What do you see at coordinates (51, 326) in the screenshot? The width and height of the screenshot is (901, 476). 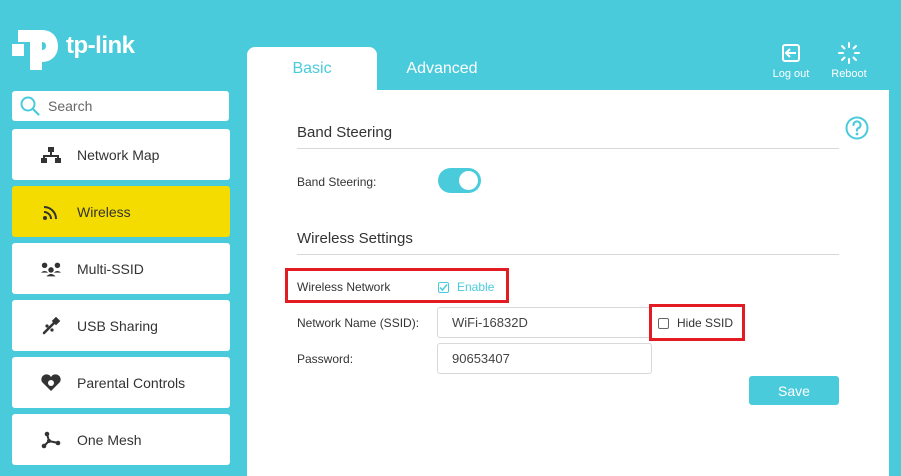 I see `usb-icon` at bounding box center [51, 326].